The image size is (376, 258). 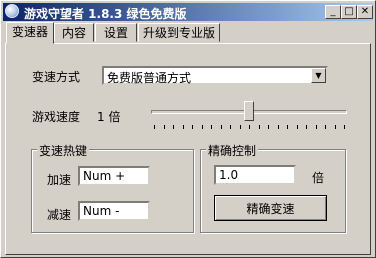 I want to click on maximize-button: □, so click(x=349, y=12).